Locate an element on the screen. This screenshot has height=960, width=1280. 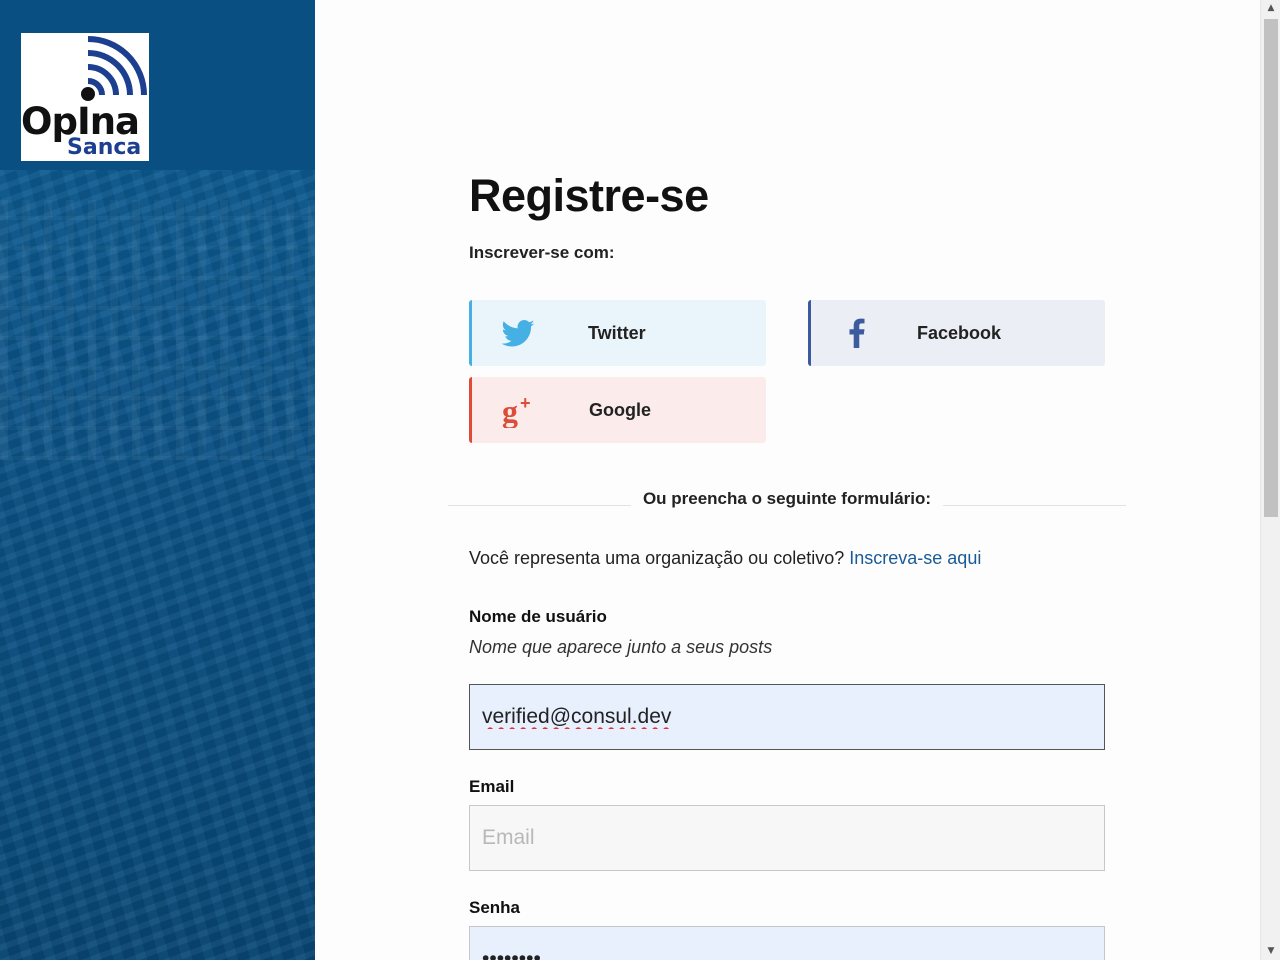
google-label: Google is located at coordinates (620, 409).